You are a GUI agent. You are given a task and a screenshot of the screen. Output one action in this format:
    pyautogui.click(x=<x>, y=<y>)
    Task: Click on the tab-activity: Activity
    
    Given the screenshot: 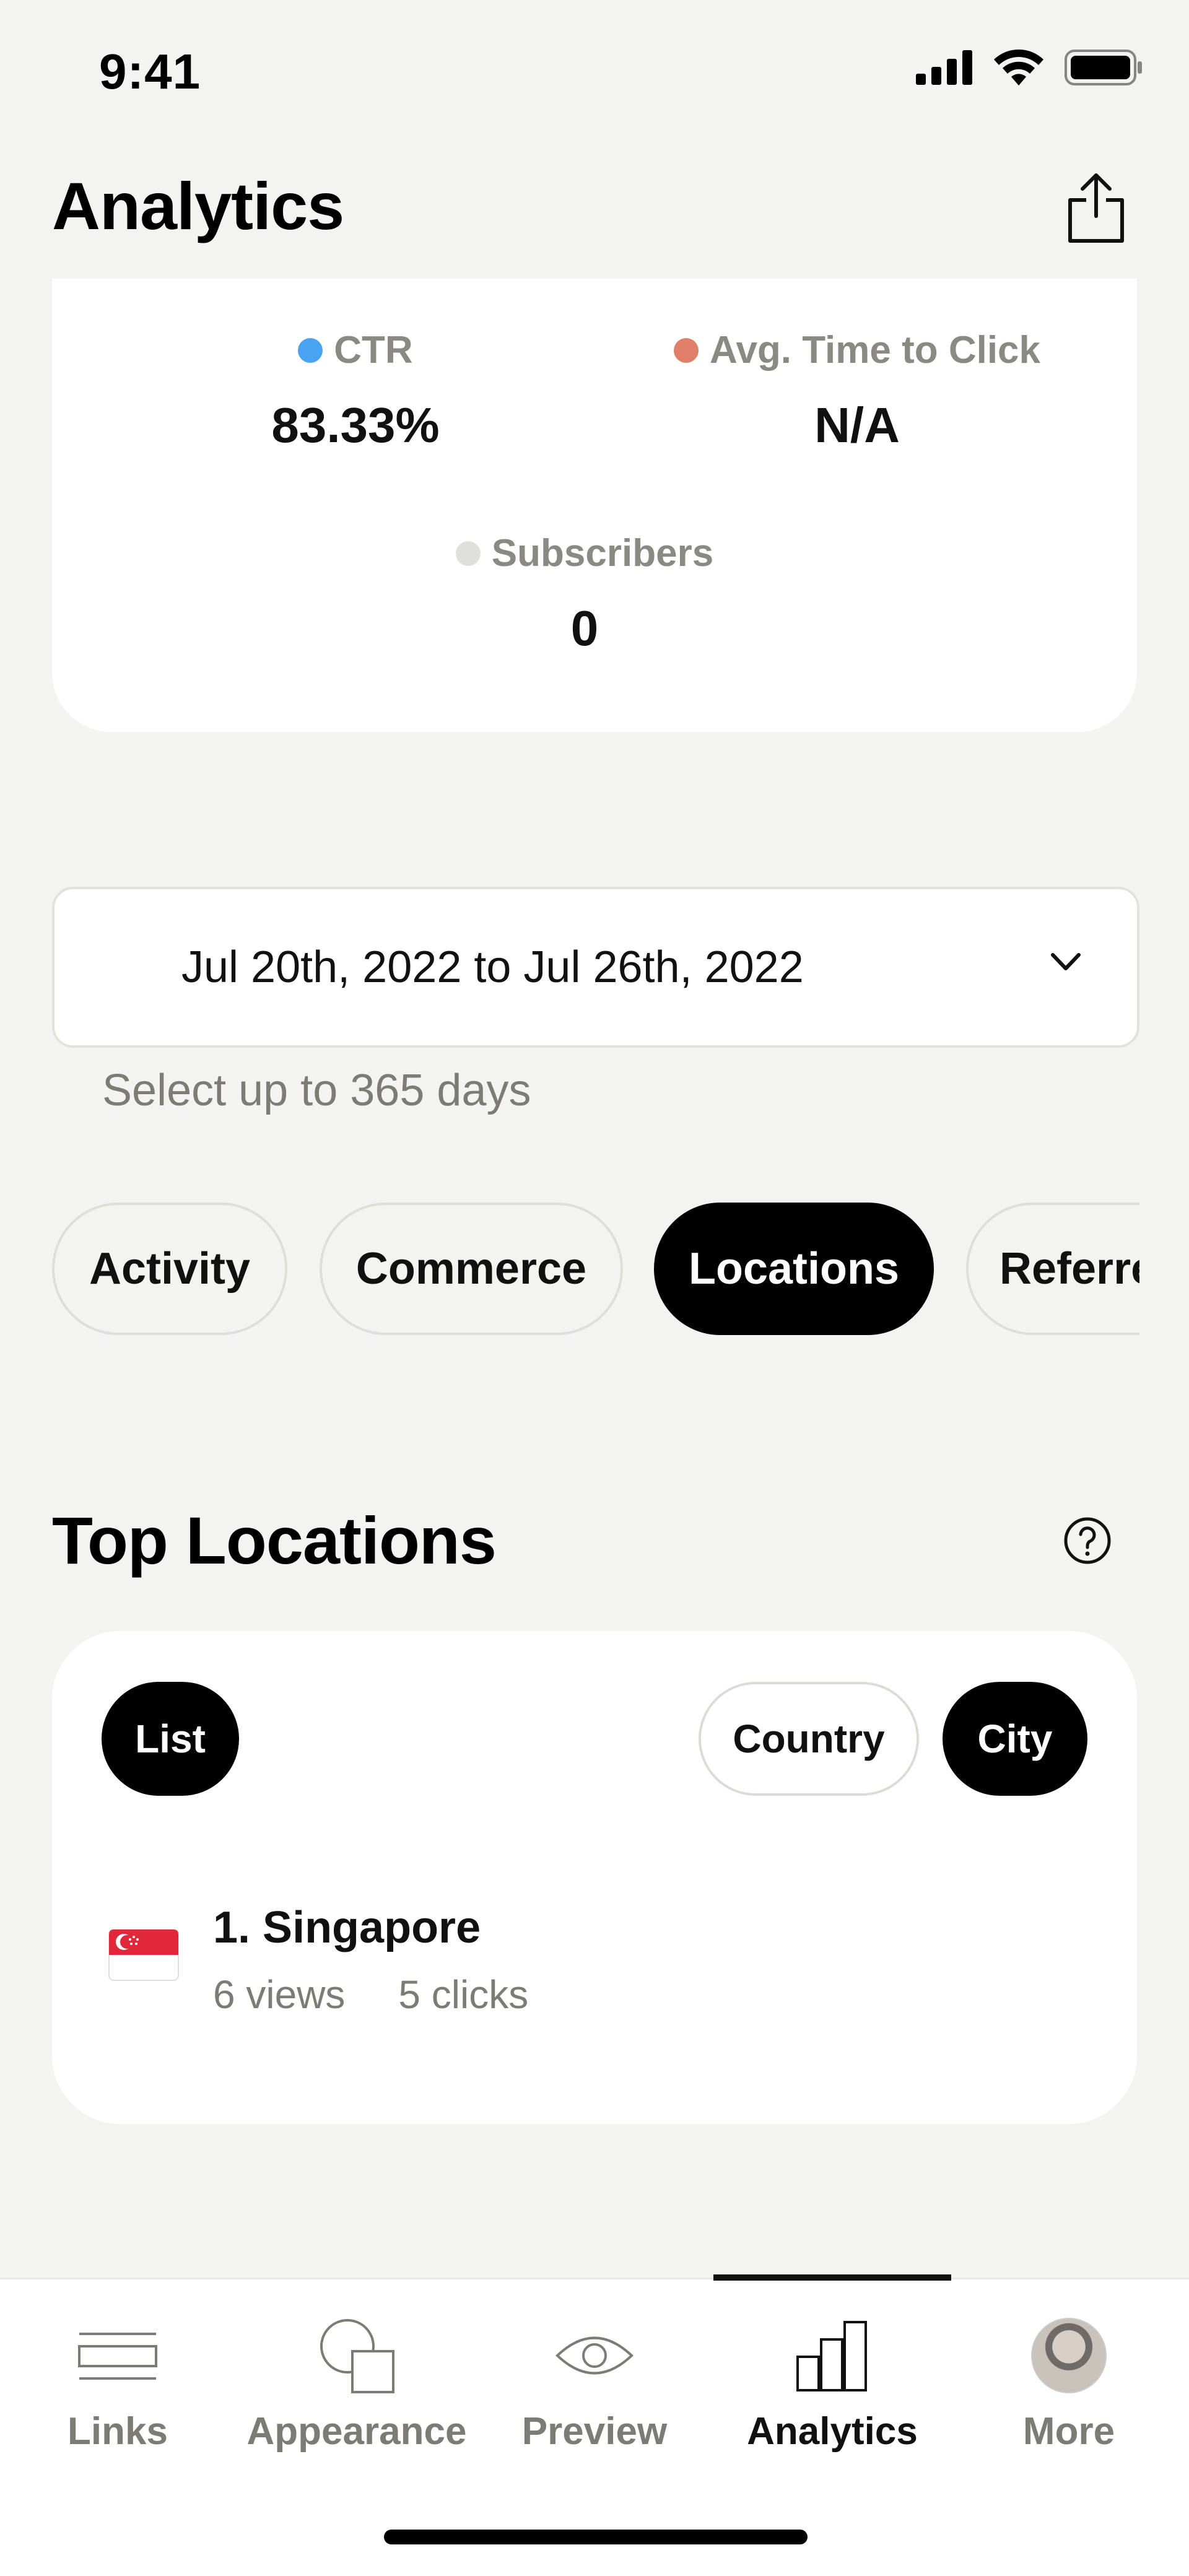 What is the action you would take?
    pyautogui.click(x=169, y=1269)
    